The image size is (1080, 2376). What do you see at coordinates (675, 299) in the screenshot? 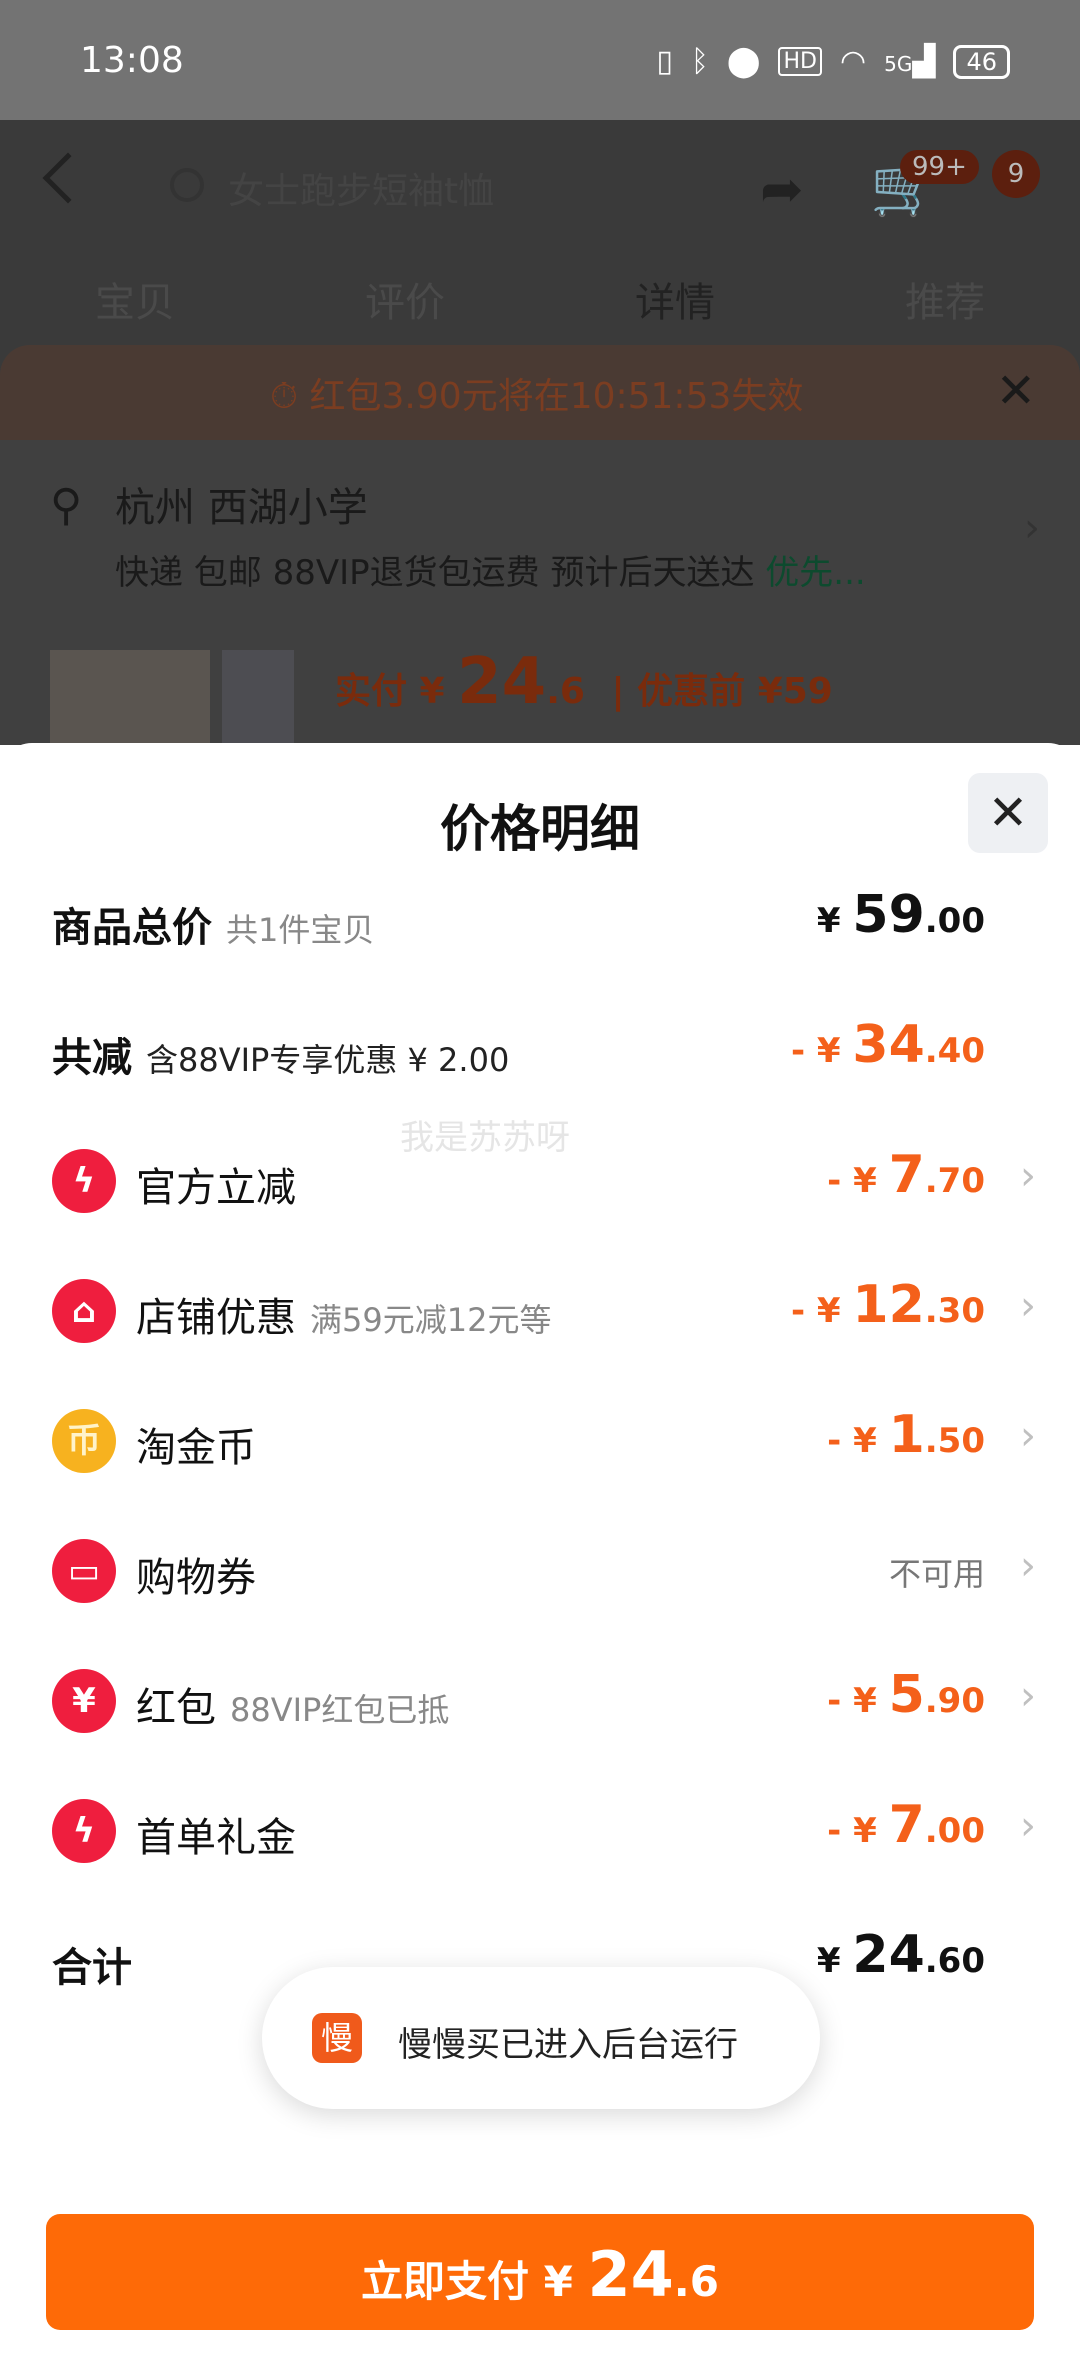
I see `tab-details: 详情` at bounding box center [675, 299].